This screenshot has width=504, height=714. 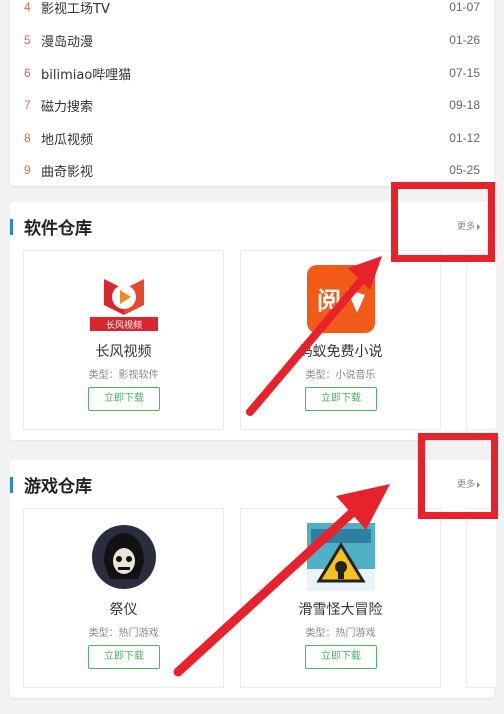 What do you see at coordinates (123, 351) in the screenshot?
I see `app-name: 长风视频` at bounding box center [123, 351].